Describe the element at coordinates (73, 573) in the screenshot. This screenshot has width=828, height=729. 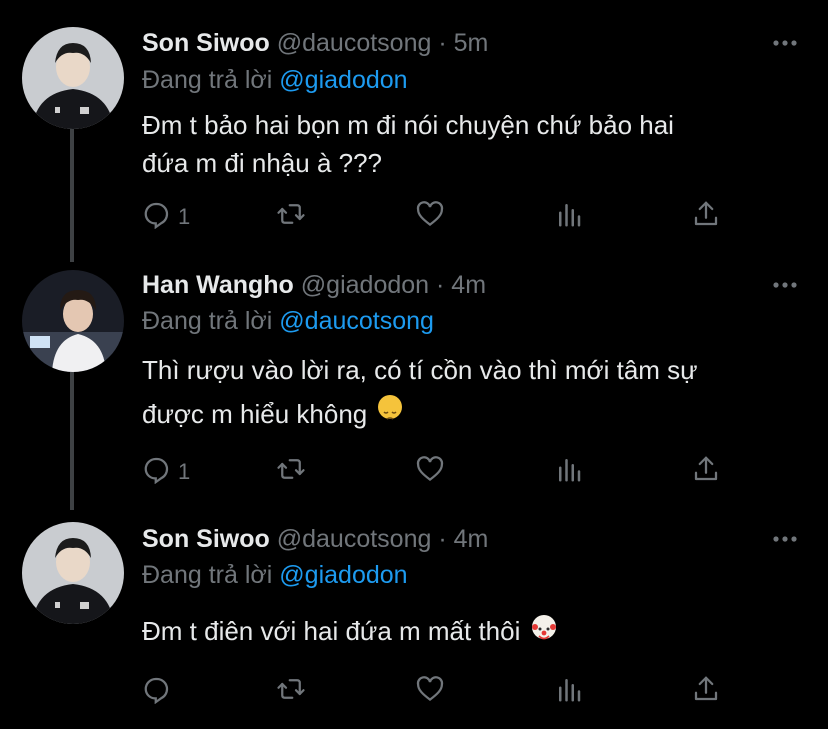
I see `avatar-son-siwoo` at that location.